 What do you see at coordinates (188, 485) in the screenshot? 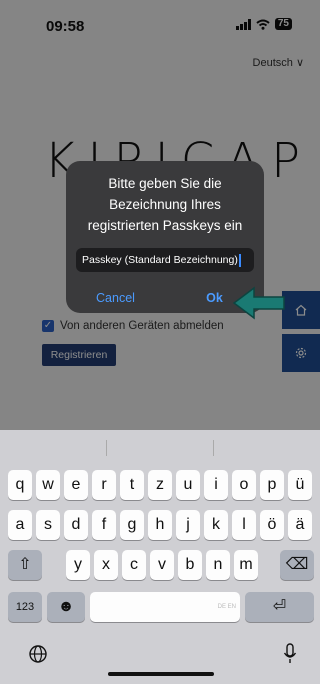
I see `key-u: u` at bounding box center [188, 485].